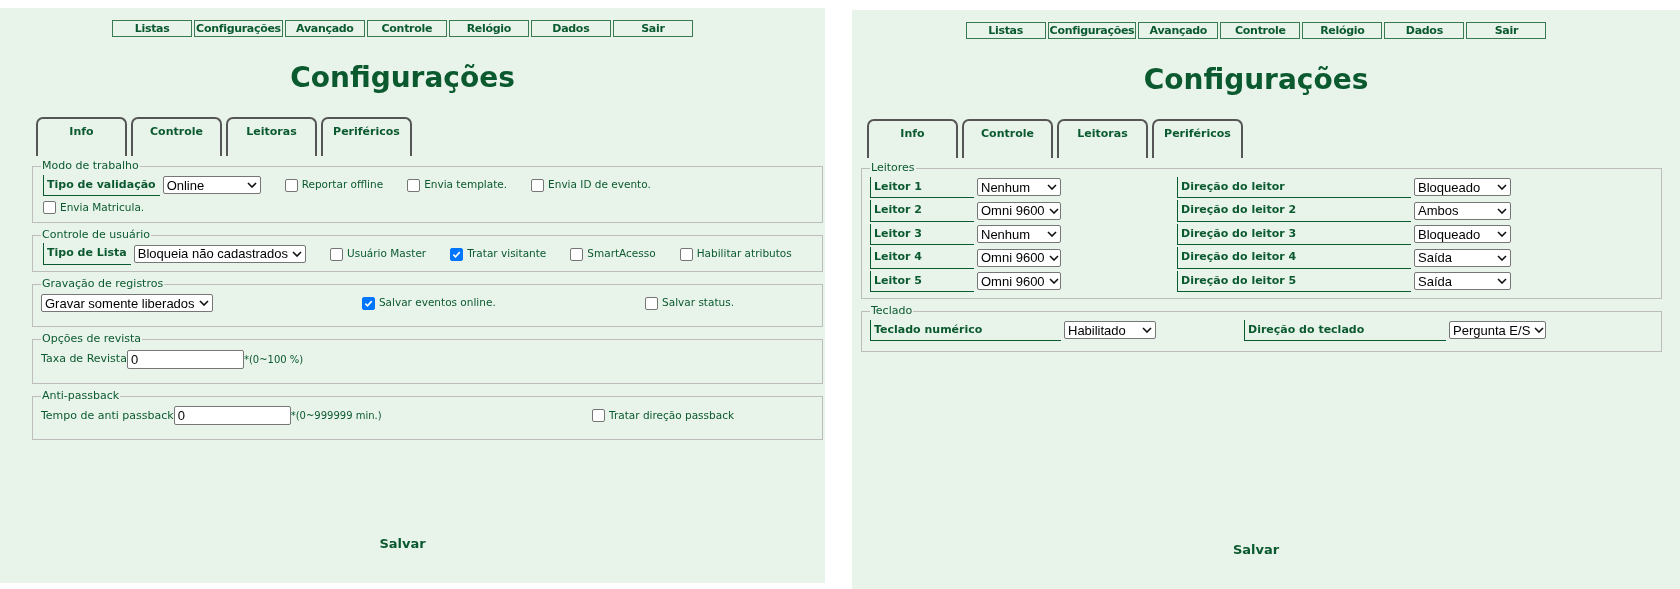 The width and height of the screenshot is (1680, 589). What do you see at coordinates (273, 359) in the screenshot?
I see `range-note: *(0~100 %)` at bounding box center [273, 359].